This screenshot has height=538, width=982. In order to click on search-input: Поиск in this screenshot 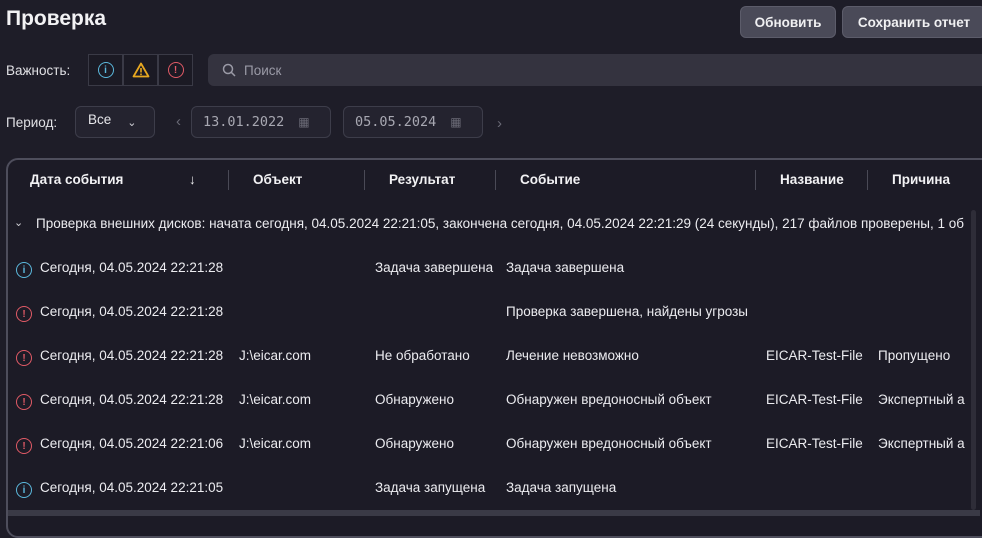, I will do `click(595, 70)`.